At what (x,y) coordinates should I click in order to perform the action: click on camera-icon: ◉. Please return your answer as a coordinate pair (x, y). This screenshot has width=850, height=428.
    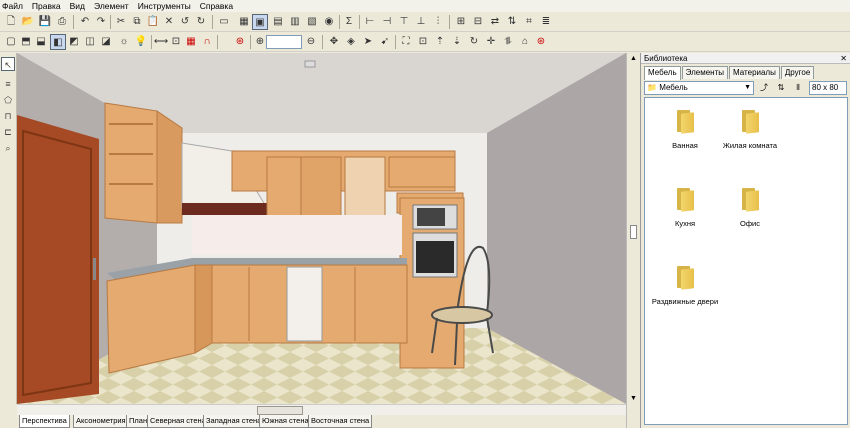
    Looking at the image, I should click on (329, 22).